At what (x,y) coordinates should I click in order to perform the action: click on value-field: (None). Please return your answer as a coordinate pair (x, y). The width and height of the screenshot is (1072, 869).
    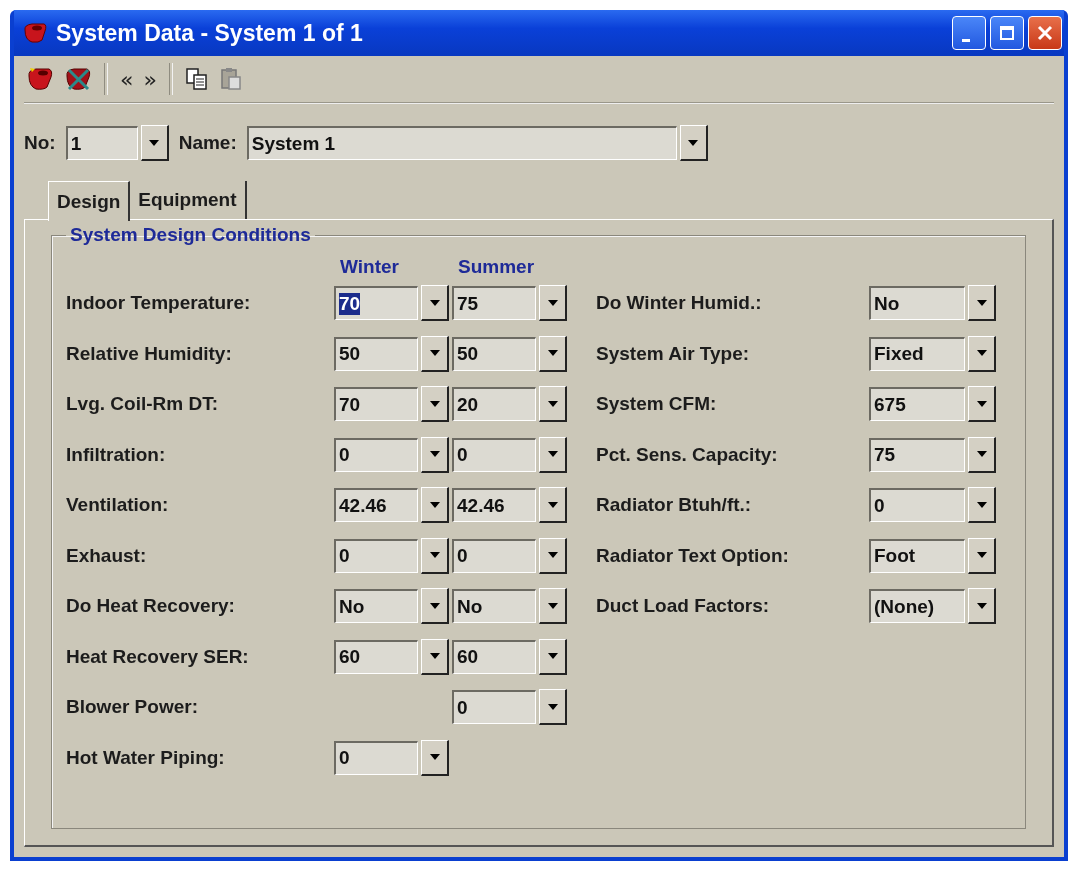
    Looking at the image, I should click on (917, 606).